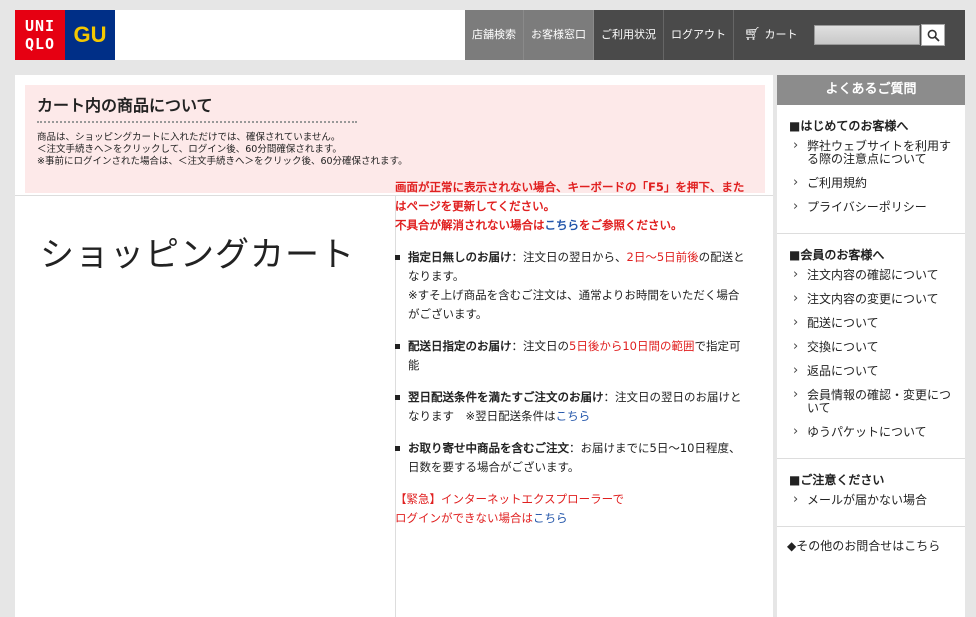  What do you see at coordinates (460, 257) in the screenshot?
I see `bullet-label: 指定日無しのお届け` at bounding box center [460, 257].